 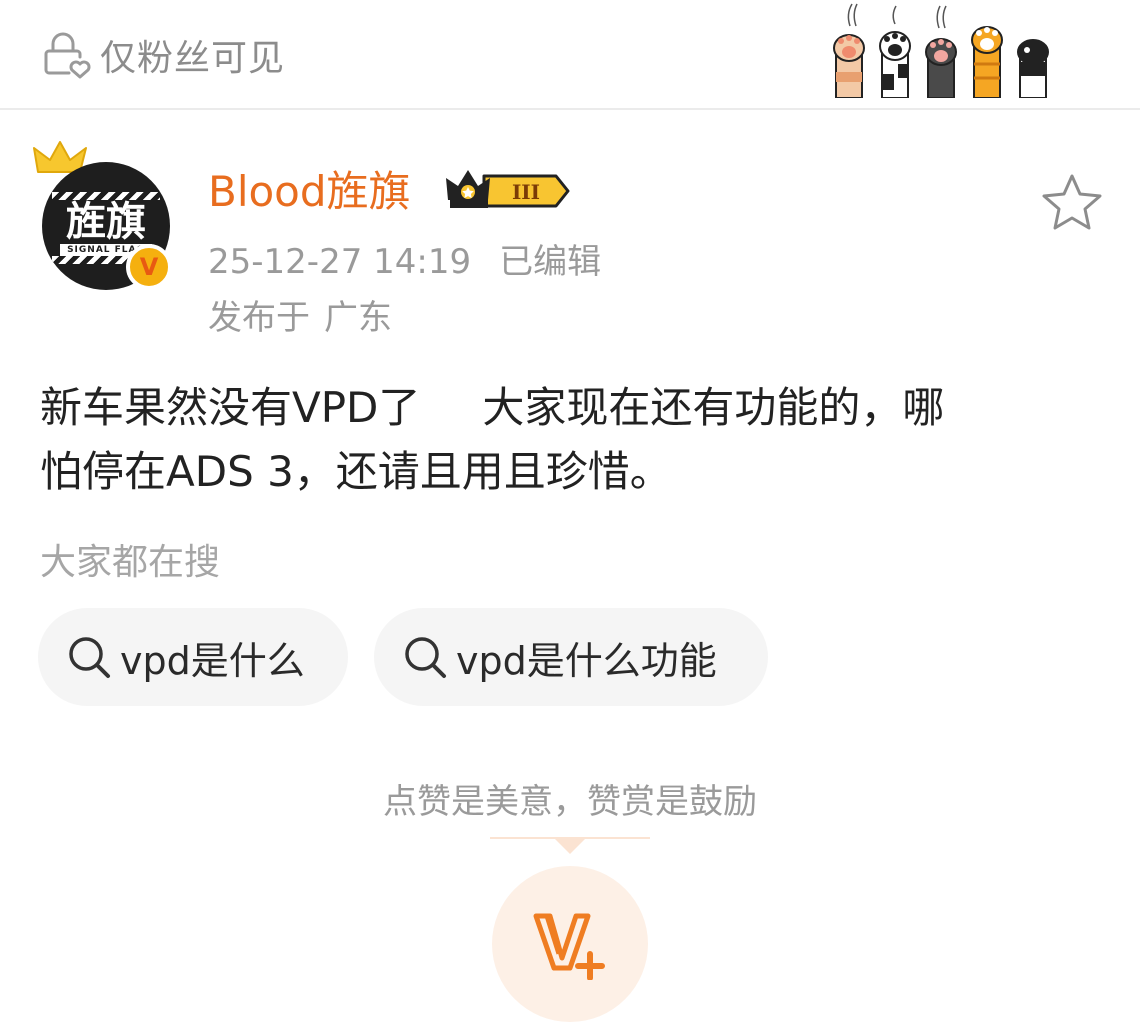 I want to click on post-location: 发布于 广东, so click(x=300, y=318).